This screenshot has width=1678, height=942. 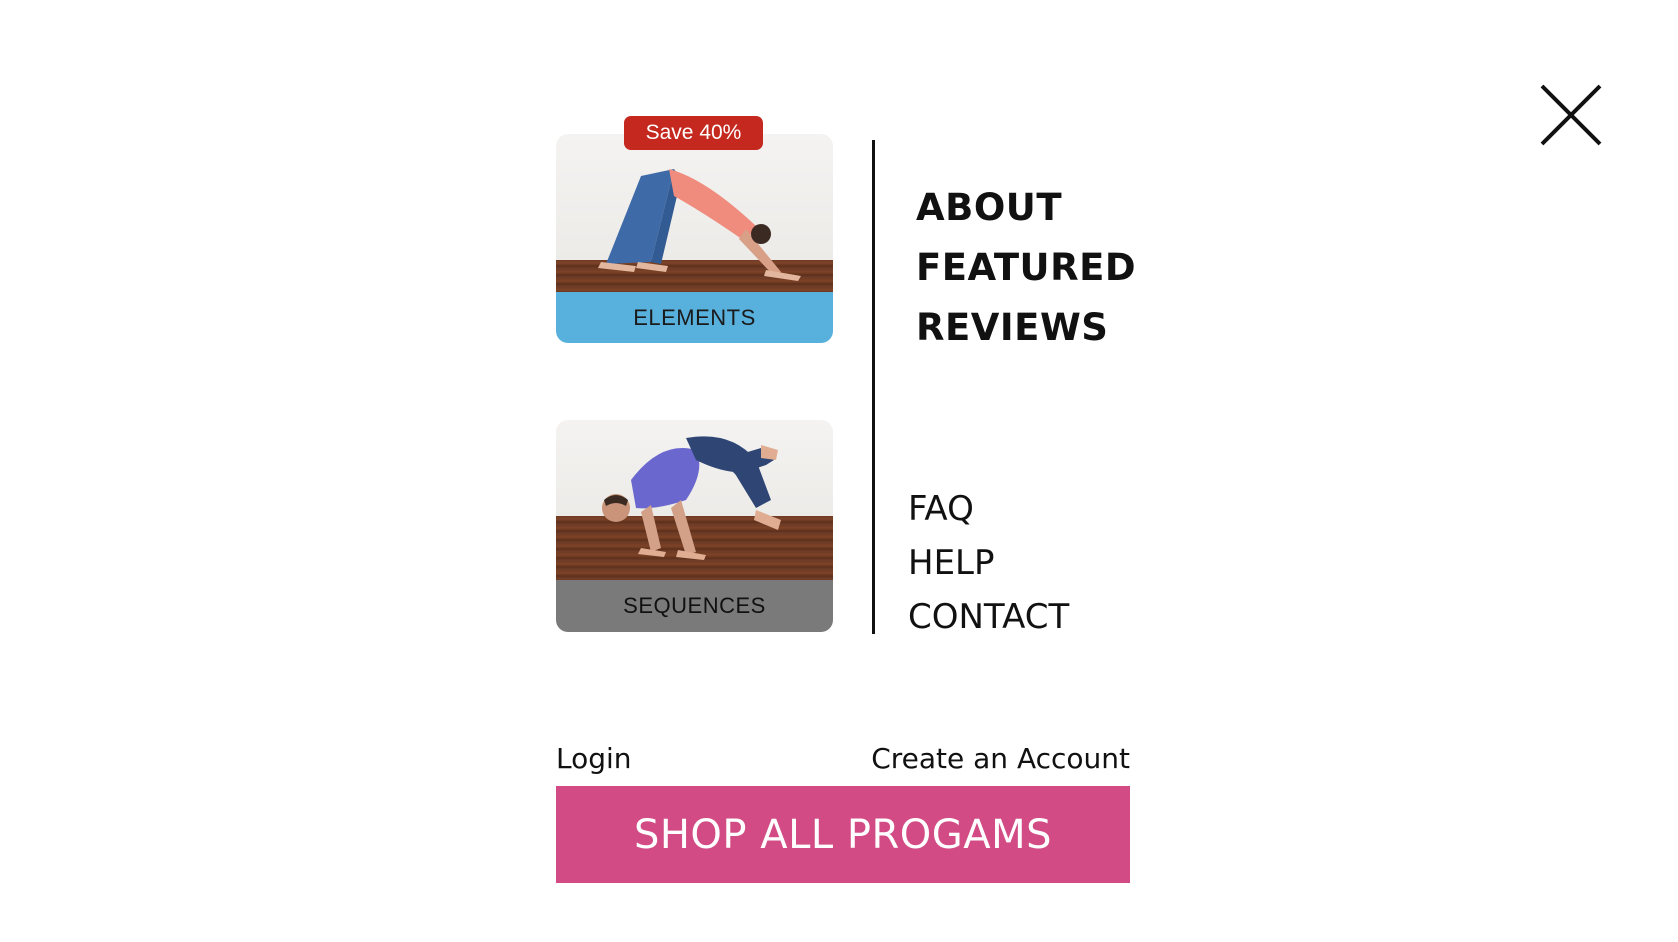 I want to click on sequences-photo, so click(x=694, y=500).